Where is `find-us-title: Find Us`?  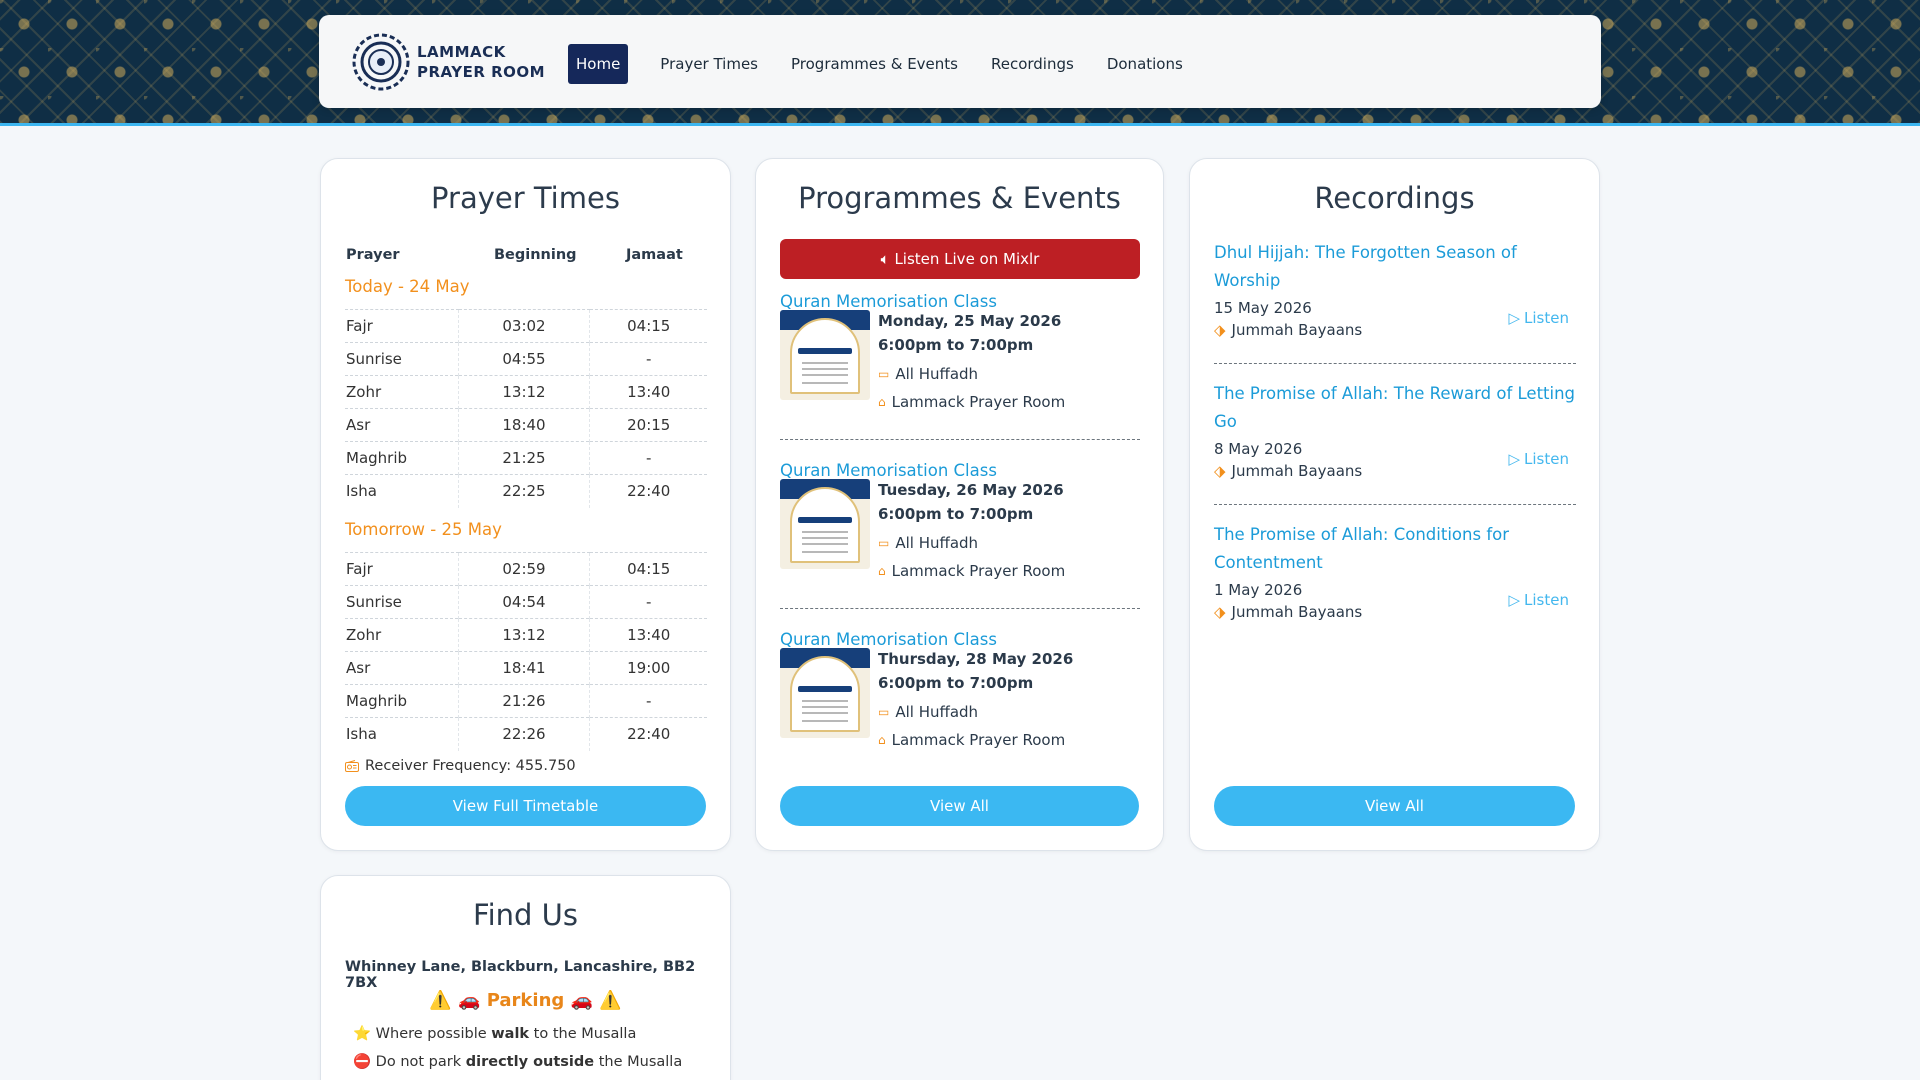 find-us-title: Find Us is located at coordinates (525, 915).